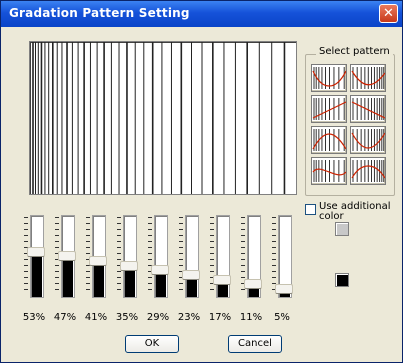 The image size is (403, 363). I want to click on main-color-swatch, so click(342, 280).